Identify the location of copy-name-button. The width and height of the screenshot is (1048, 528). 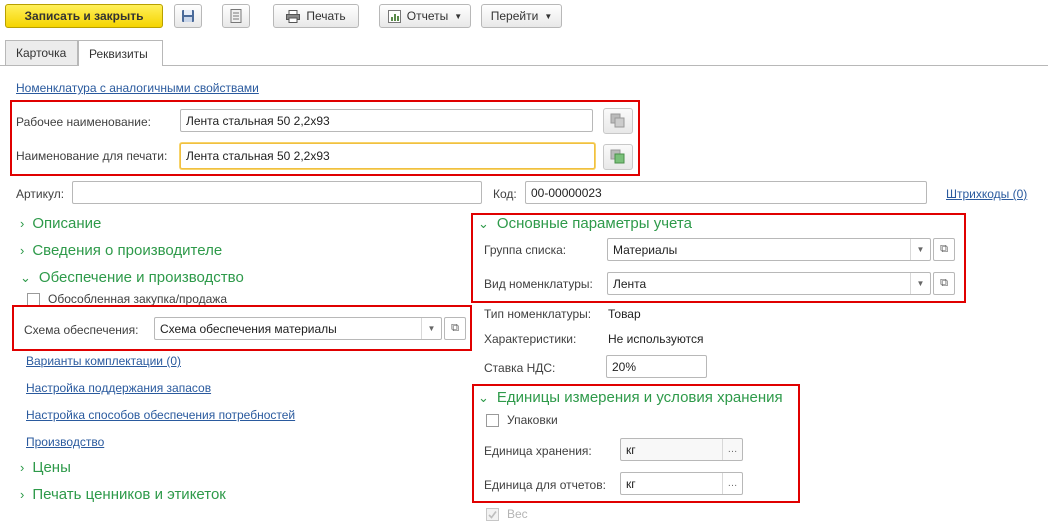
(618, 121).